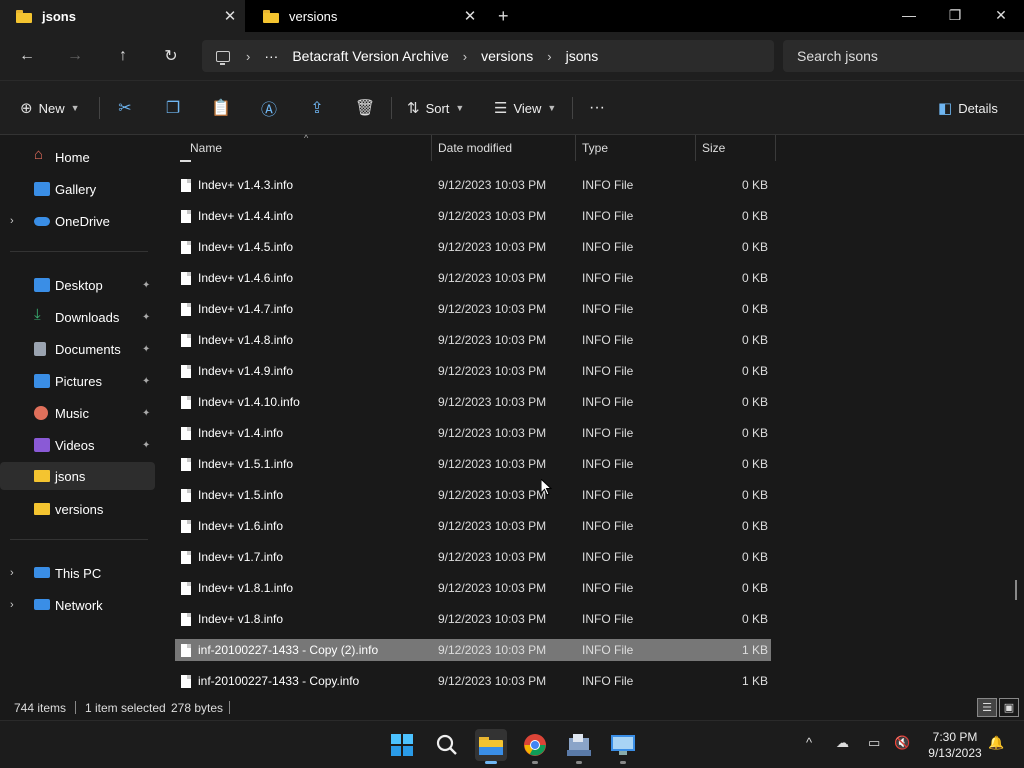  What do you see at coordinates (88, 349) in the screenshot?
I see `sidebar-item-label: Documents` at bounding box center [88, 349].